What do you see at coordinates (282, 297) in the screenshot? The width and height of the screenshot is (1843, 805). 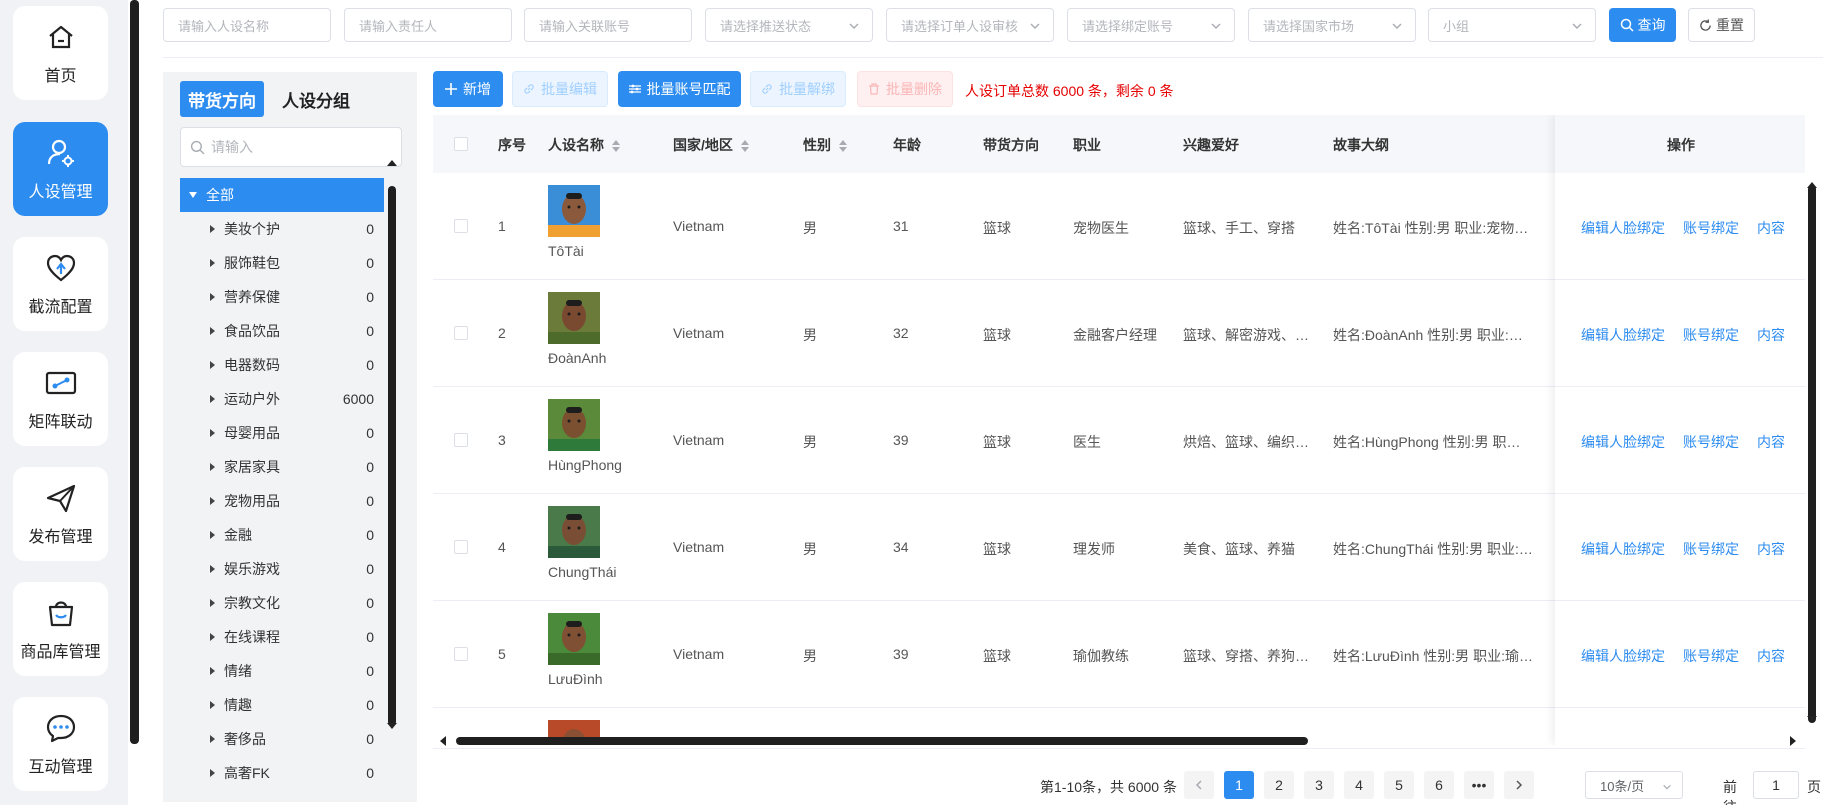 I see `tree-node: 营养保健 0` at bounding box center [282, 297].